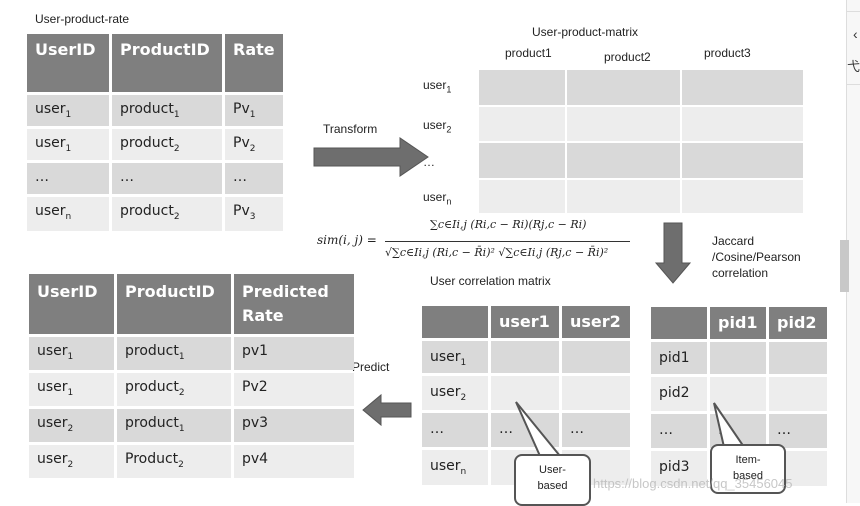 Image resolution: width=860 pixels, height=506 pixels. I want to click on correlation-label: User correlation matrix, so click(490, 281).